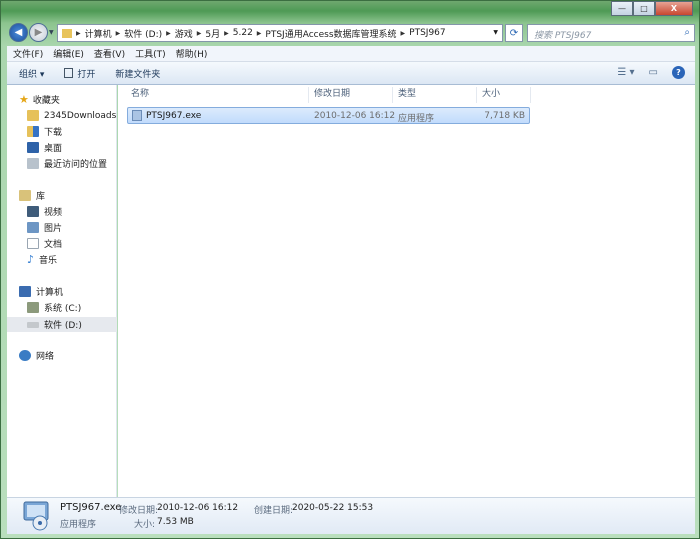 Image resolution: width=700 pixels, height=539 pixels. What do you see at coordinates (192, 53) in the screenshot?
I see `menu-help: 帮助(H)` at bounding box center [192, 53].